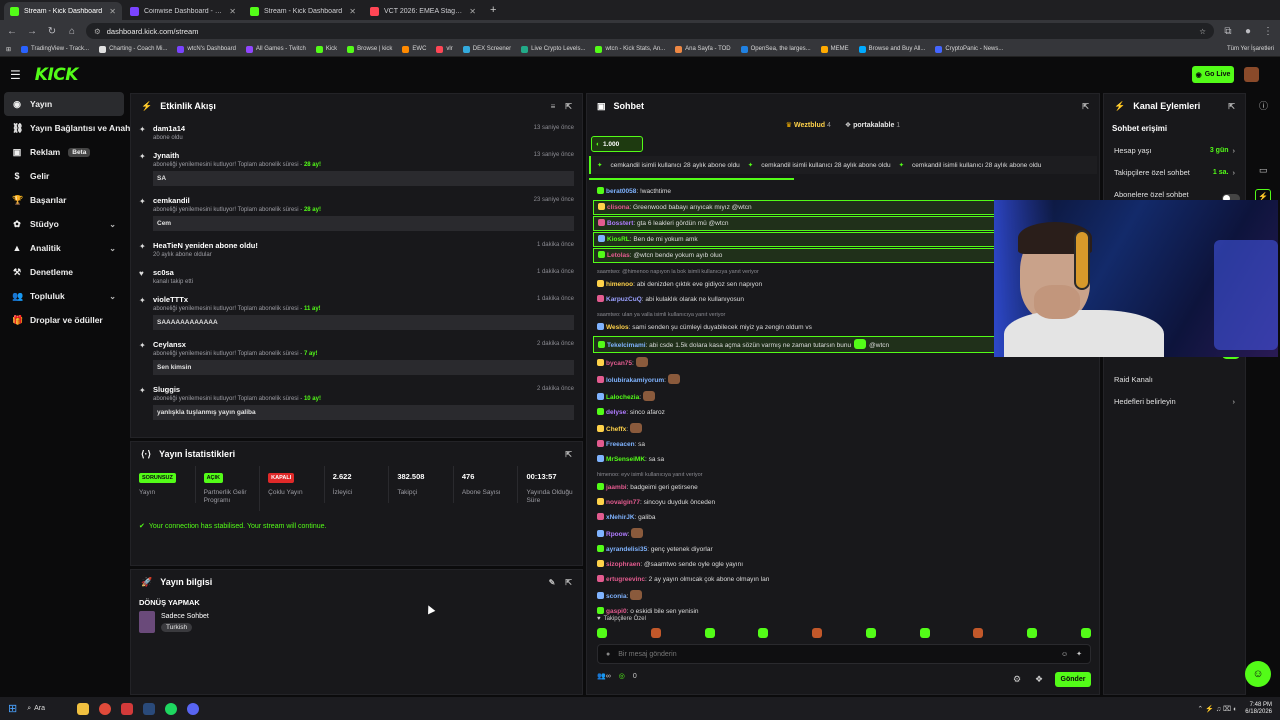 Image resolution: width=1280 pixels, height=720 pixels. Describe the element at coordinates (618, 207) in the screenshot. I see `chat-username: clisona` at that location.